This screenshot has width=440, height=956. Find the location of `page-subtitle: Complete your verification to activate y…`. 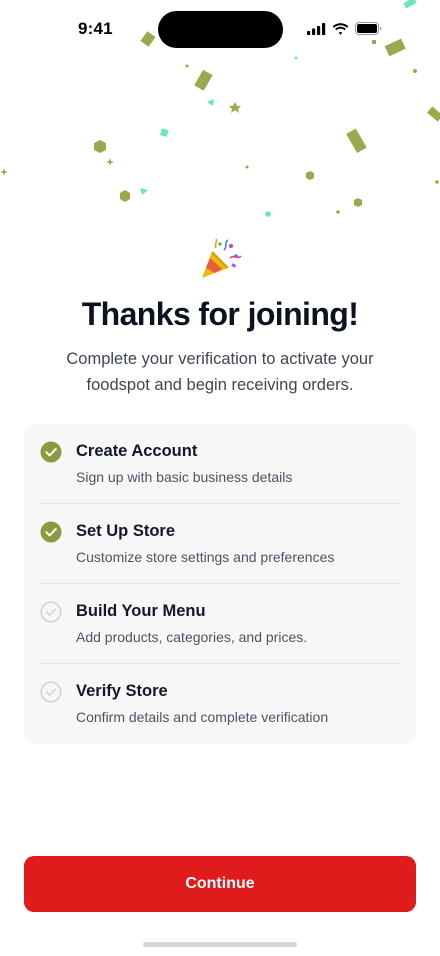

page-subtitle: Complete your verification to activate y… is located at coordinates (220, 372).